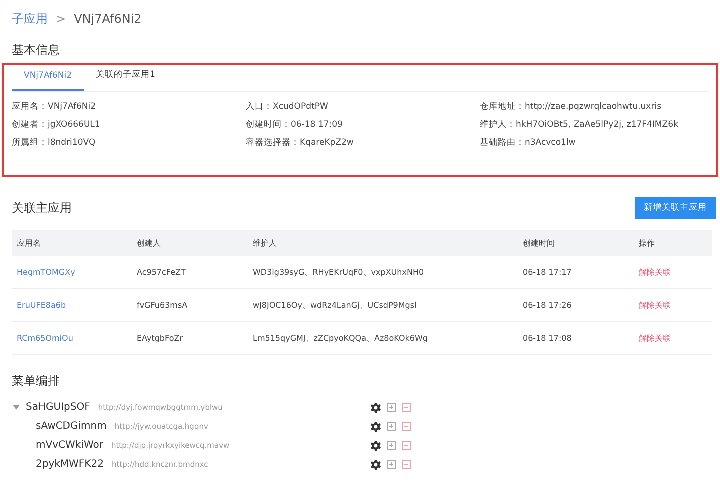  Describe the element at coordinates (70, 464) in the screenshot. I see `menu-item-name: 2pykMWFK22` at that location.